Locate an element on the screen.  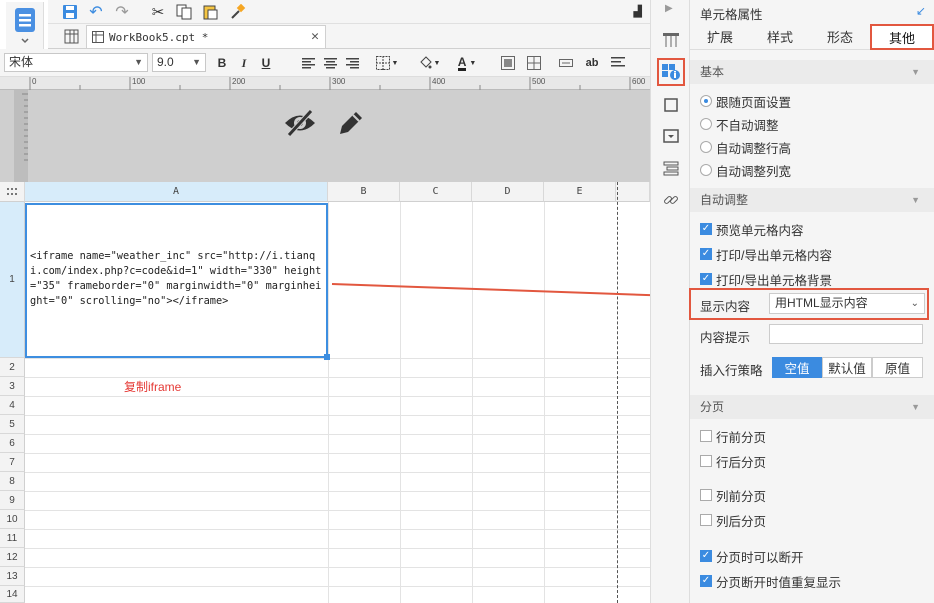
checkbox-preview-content: ✓ 预览单元格内容 is located at coordinates (752, 229).